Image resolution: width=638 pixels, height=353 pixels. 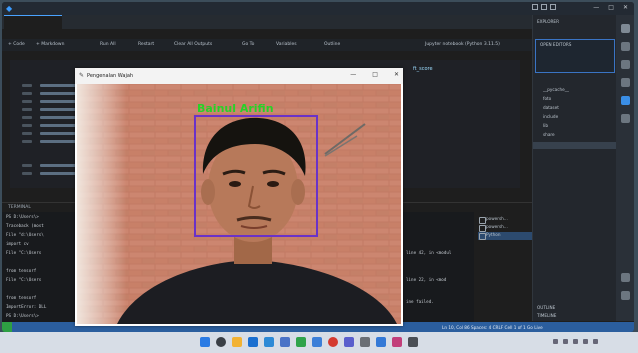 What do you see at coordinates (205, 342) in the screenshot?
I see `start-icon` at bounding box center [205, 342].